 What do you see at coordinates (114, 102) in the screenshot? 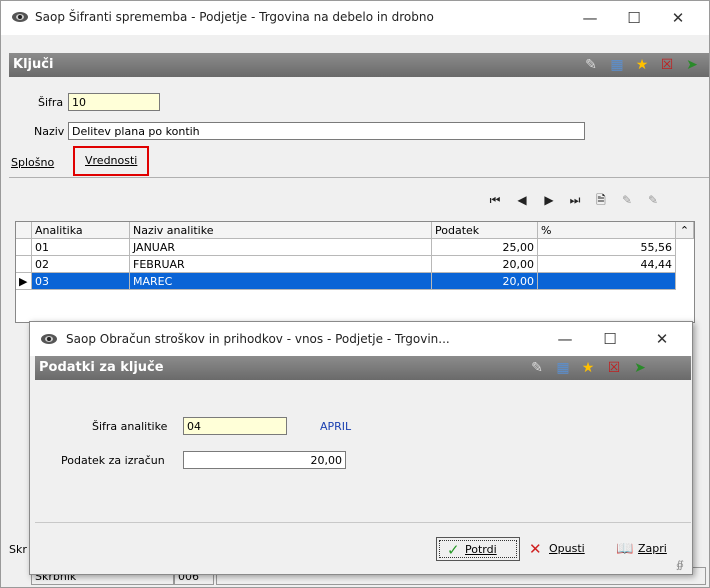
I see `sifra-field: 10` at bounding box center [114, 102].